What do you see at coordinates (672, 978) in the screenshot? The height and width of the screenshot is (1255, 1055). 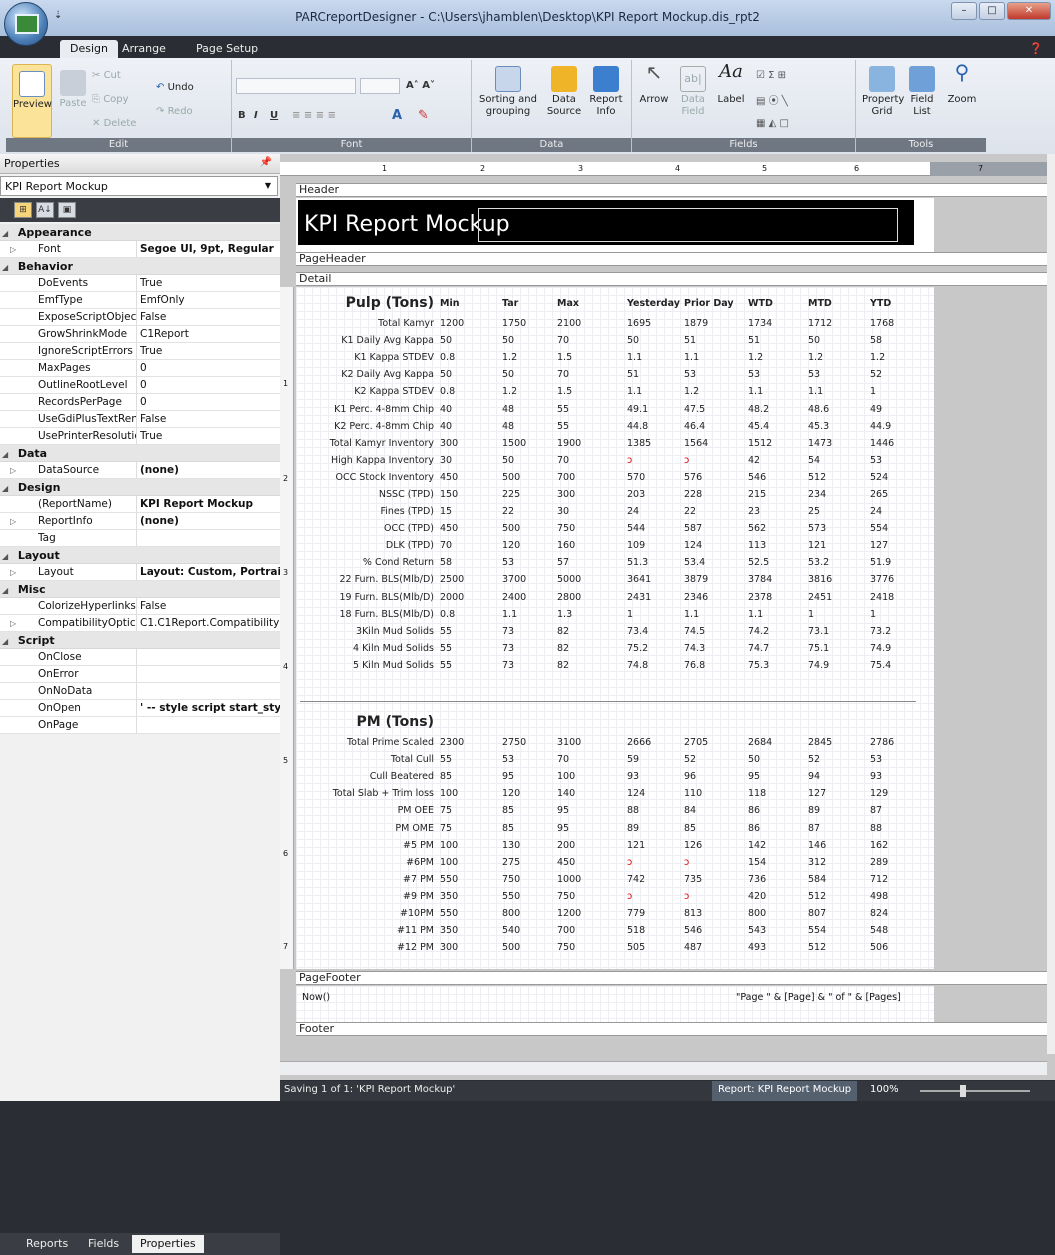 I see `band-page-footer: PageFooter` at bounding box center [672, 978].